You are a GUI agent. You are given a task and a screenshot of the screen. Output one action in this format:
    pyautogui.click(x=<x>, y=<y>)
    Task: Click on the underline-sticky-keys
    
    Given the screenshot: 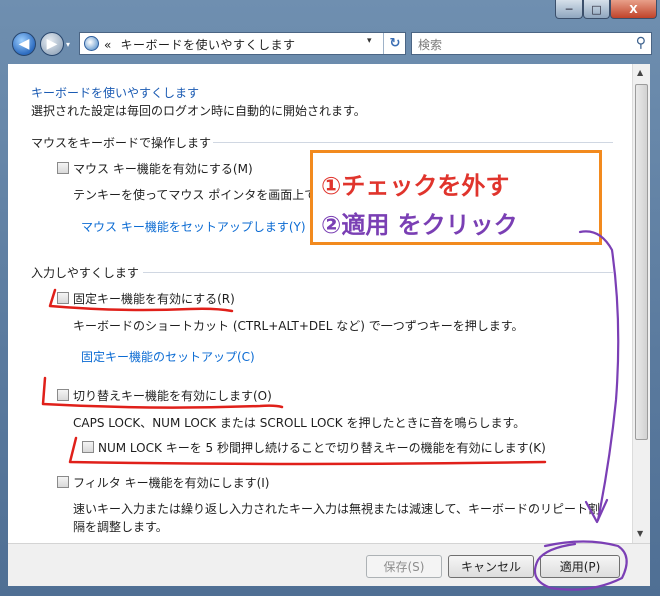 What is the action you would take?
    pyautogui.click(x=141, y=300)
    